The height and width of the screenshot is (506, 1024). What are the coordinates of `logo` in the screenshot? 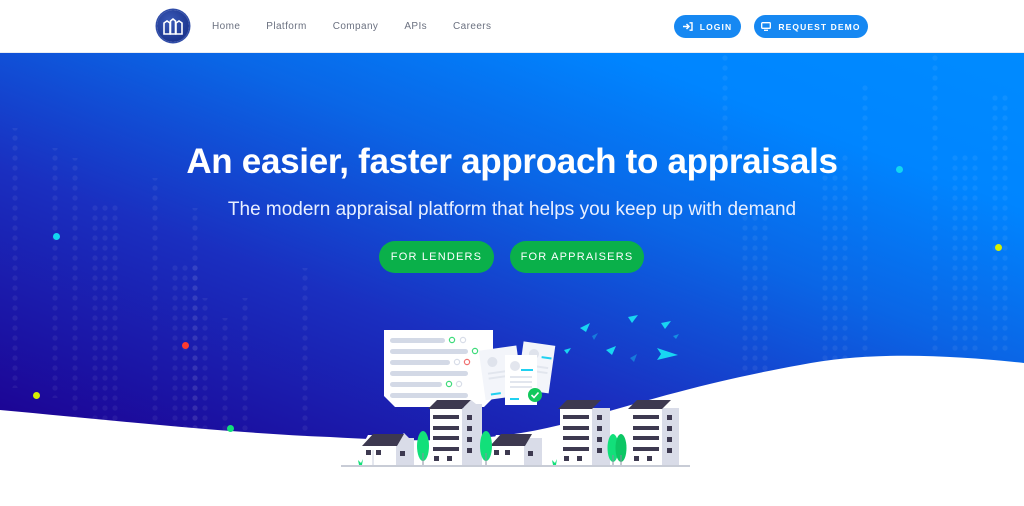 It's located at (173, 26).